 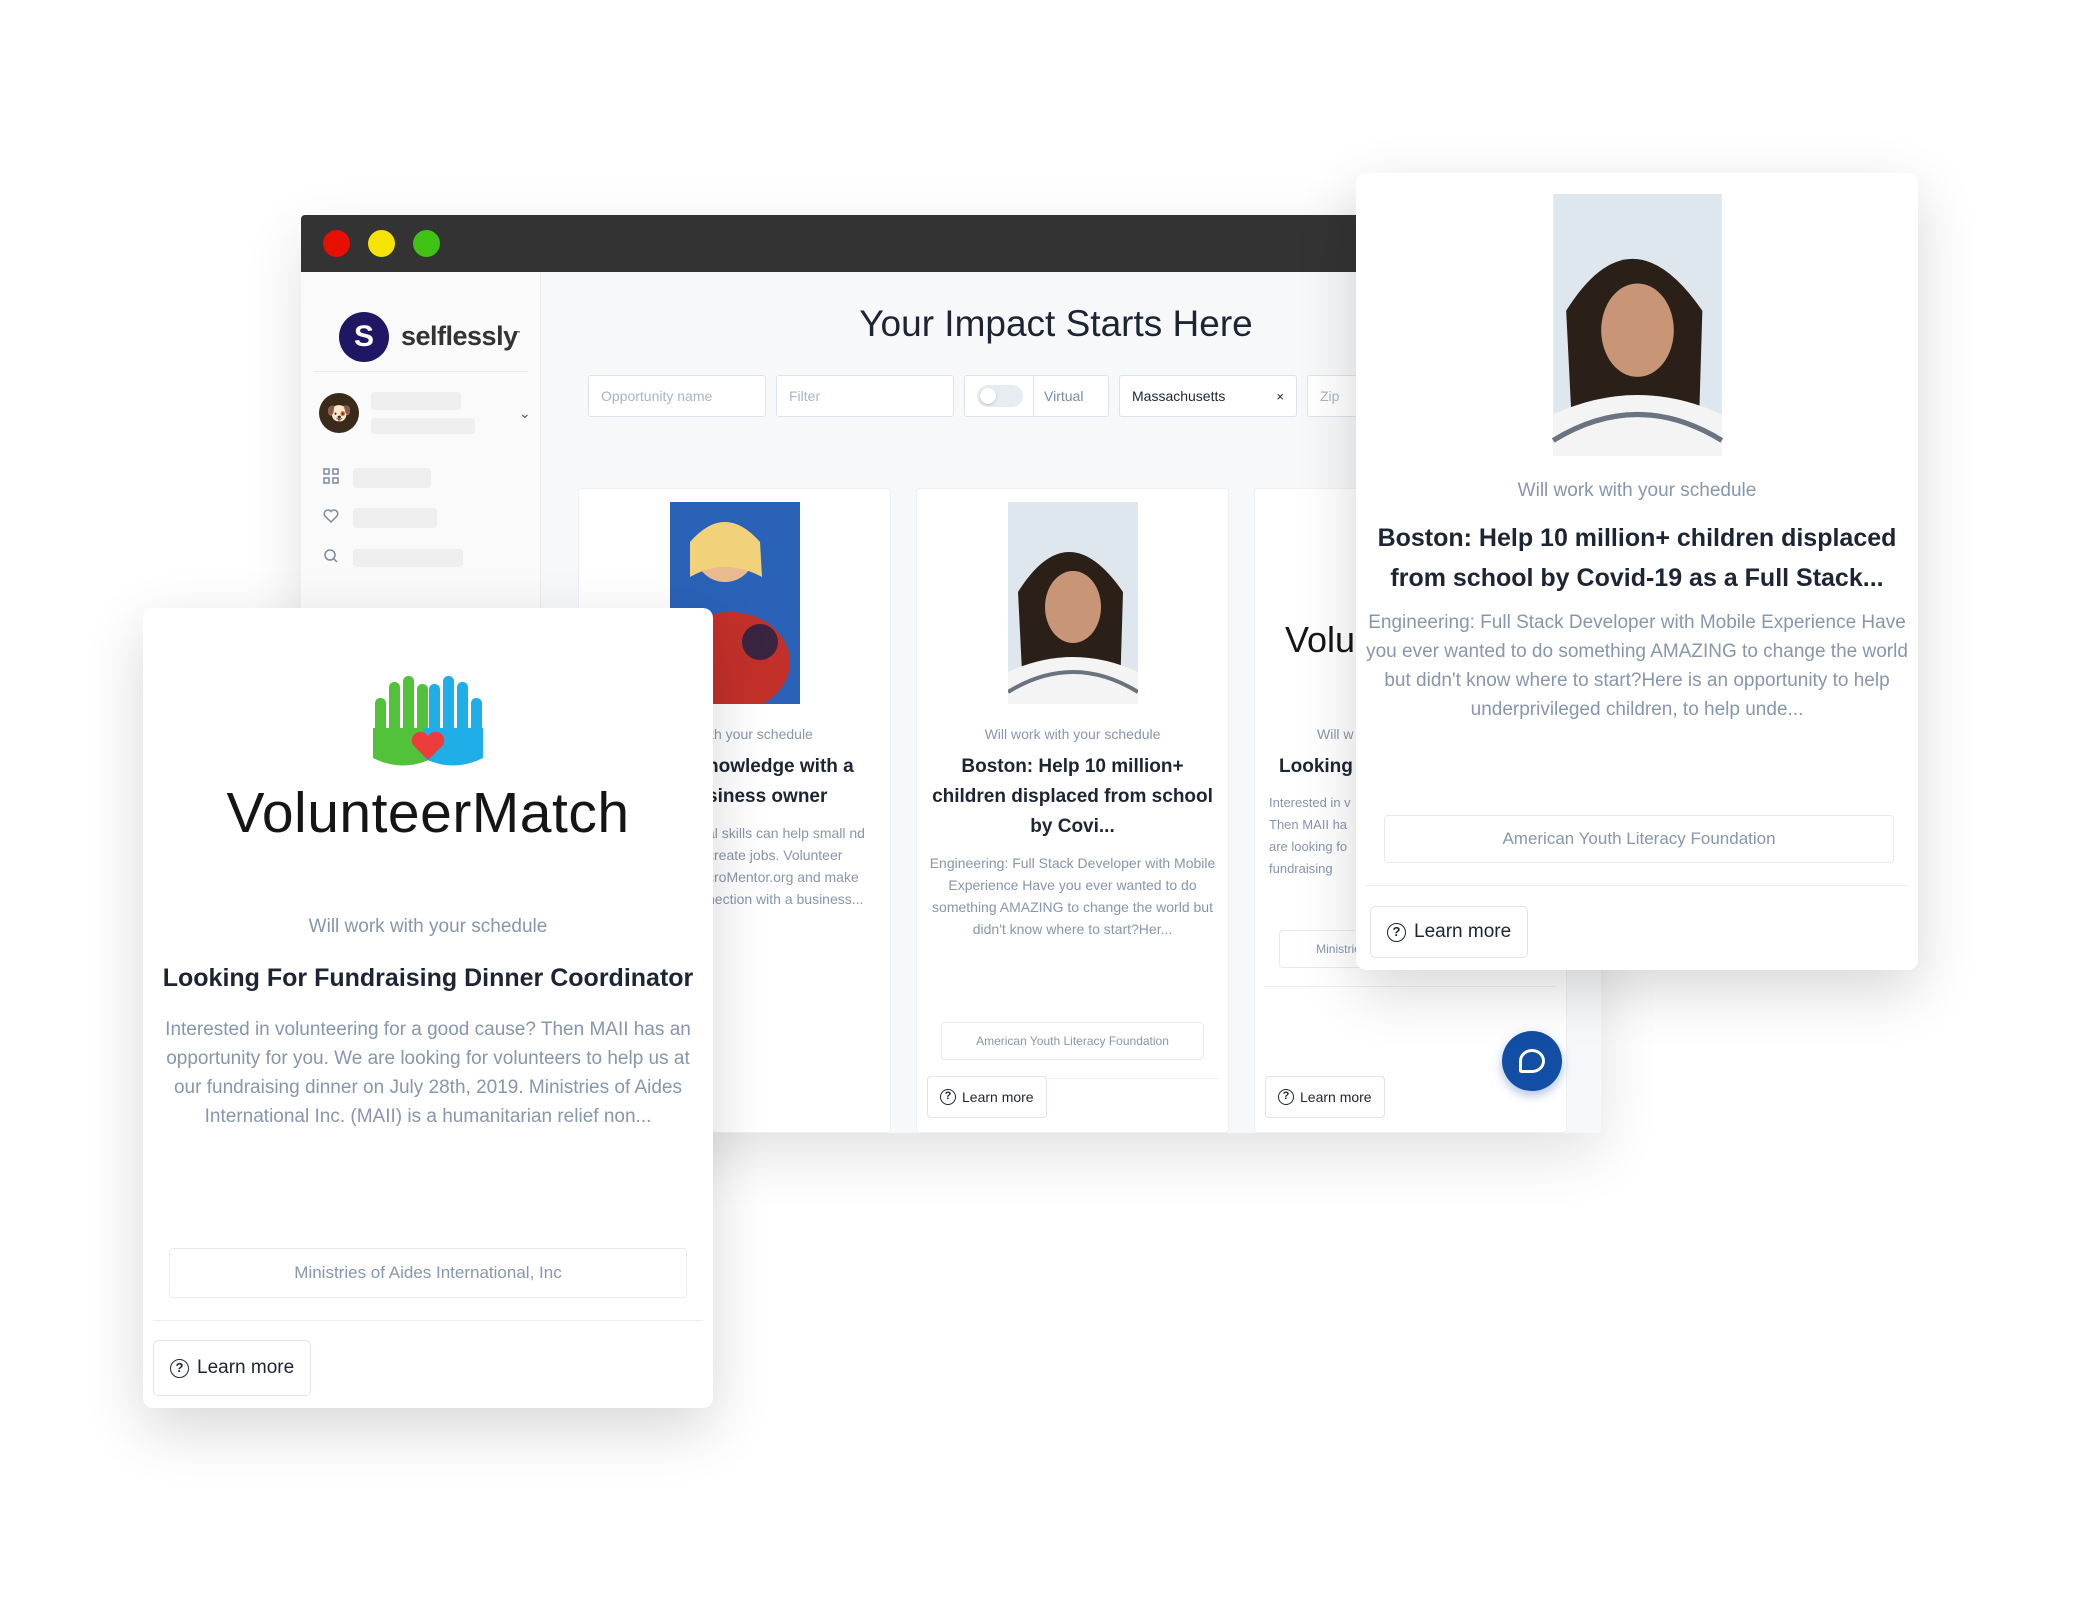 What do you see at coordinates (428, 723) in the screenshot?
I see `volunteermatch-logo-icon` at bounding box center [428, 723].